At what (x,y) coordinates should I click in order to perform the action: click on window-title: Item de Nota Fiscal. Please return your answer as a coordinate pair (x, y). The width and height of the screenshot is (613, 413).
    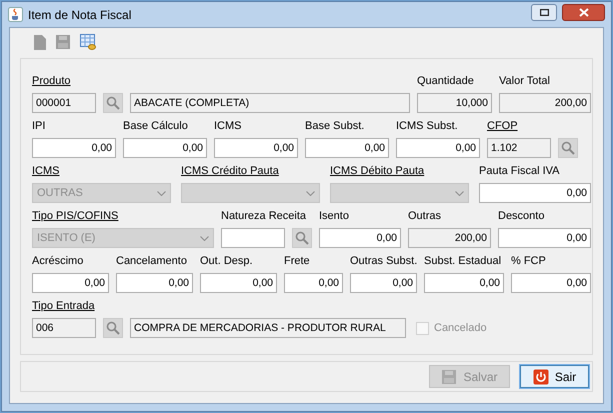
    Looking at the image, I should click on (80, 15).